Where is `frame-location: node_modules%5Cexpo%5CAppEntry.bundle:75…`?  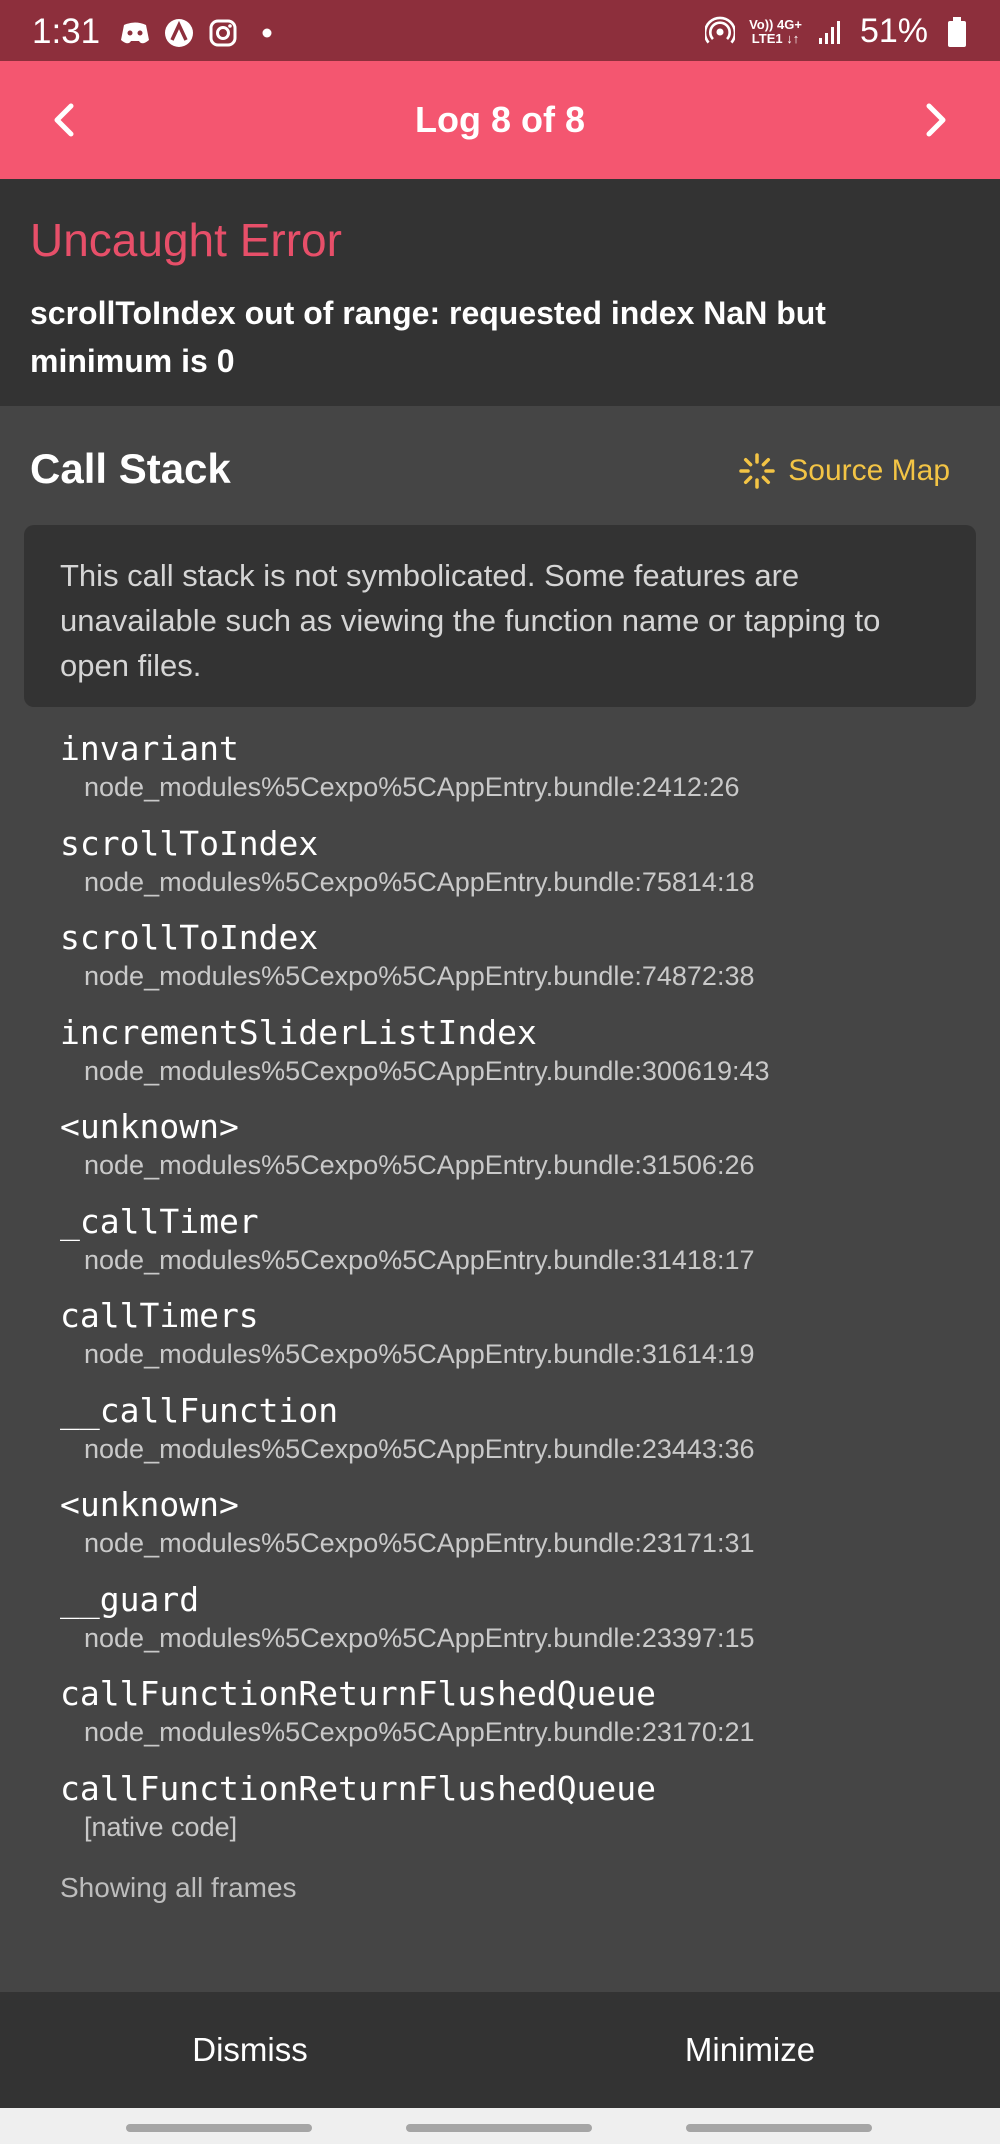
frame-location: node_modules%5Cexpo%5CAppEntry.bundle:75… is located at coordinates (419, 881).